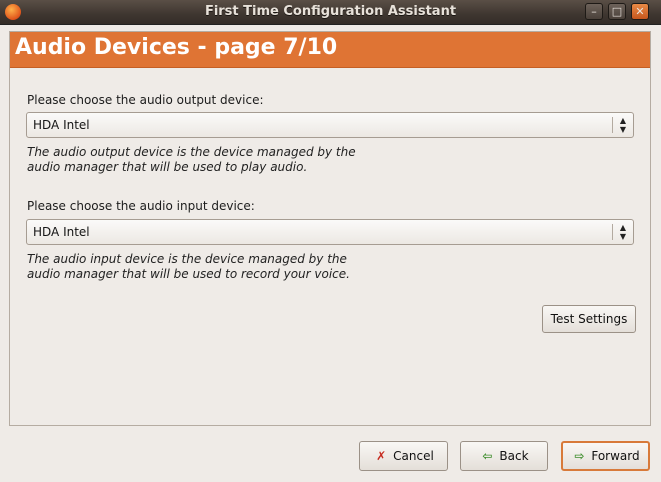 Image resolution: width=661 pixels, height=482 pixels. Describe the element at coordinates (141, 206) in the screenshot. I see `input-device-label: Please choose the audio input device:` at that location.